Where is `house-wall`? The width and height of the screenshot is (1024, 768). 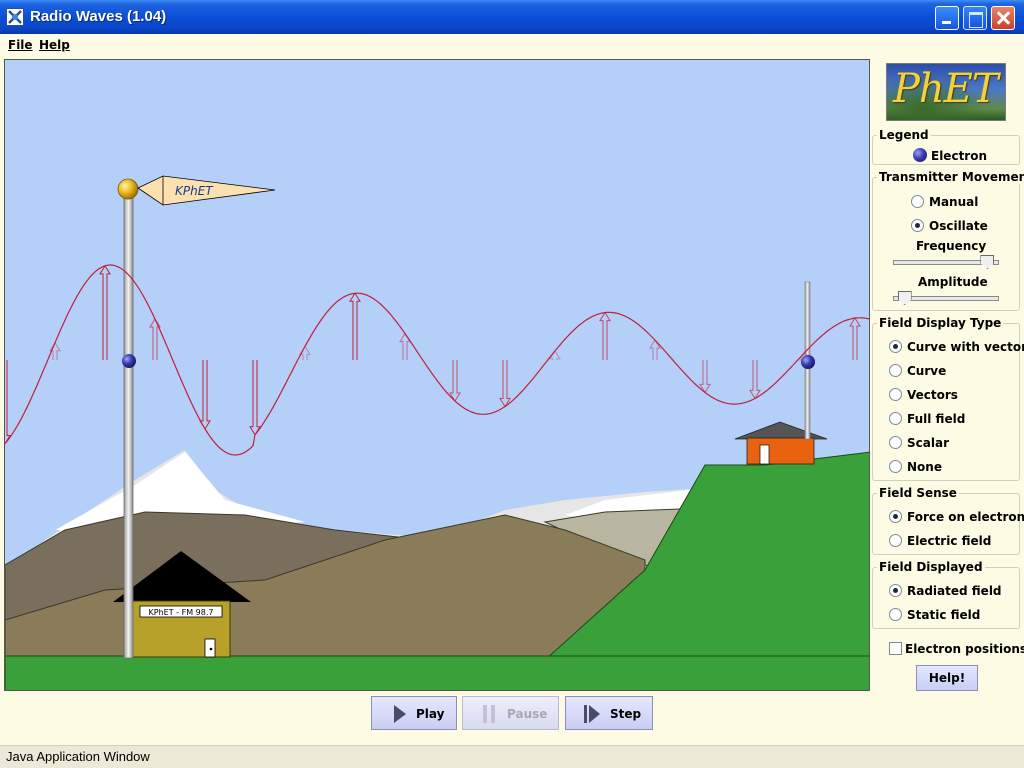
house-wall is located at coordinates (780, 451).